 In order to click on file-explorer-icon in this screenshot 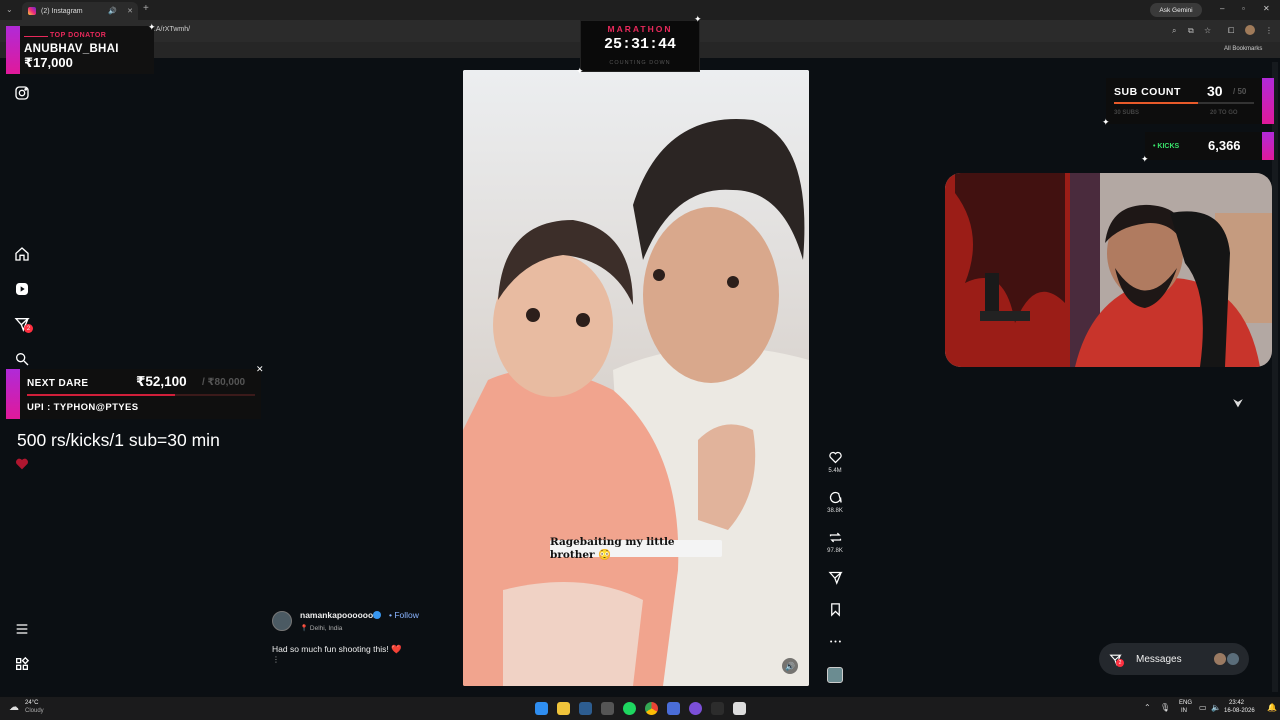, I will do `click(563, 708)`.